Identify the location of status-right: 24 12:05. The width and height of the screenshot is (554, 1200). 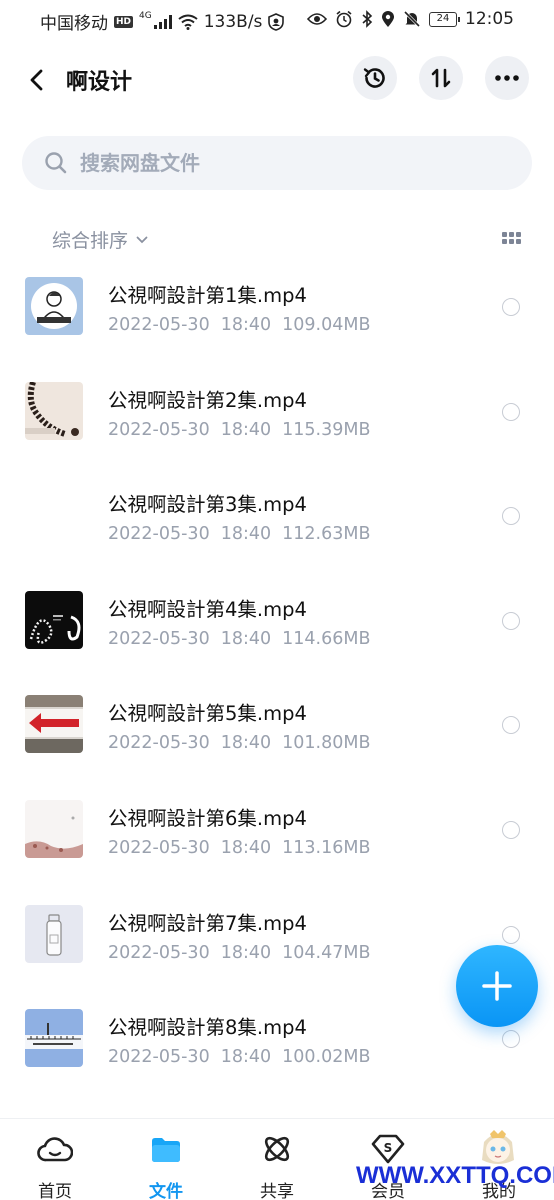
(410, 19).